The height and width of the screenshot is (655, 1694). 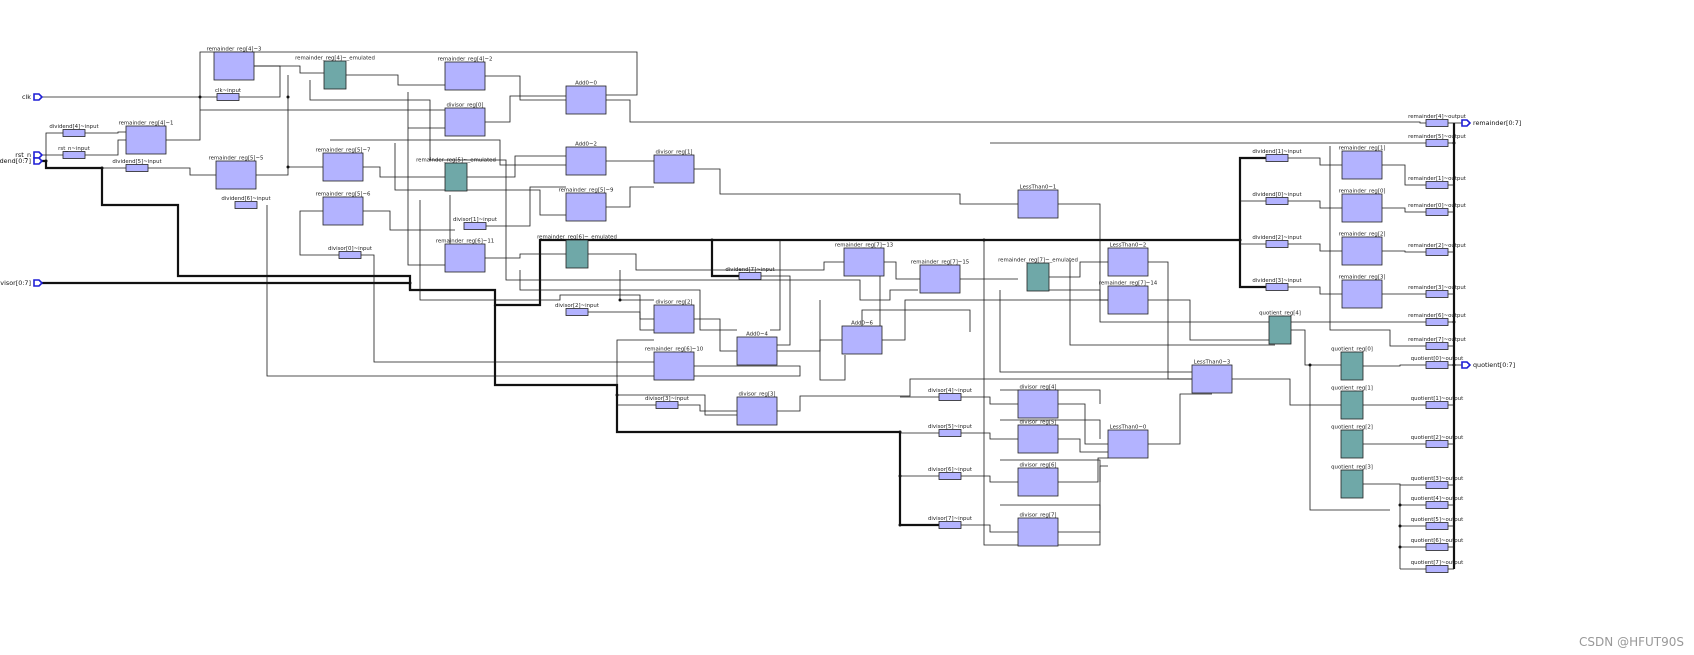 I want to click on cell-c35: divisor[3]~input, so click(x=667, y=402).